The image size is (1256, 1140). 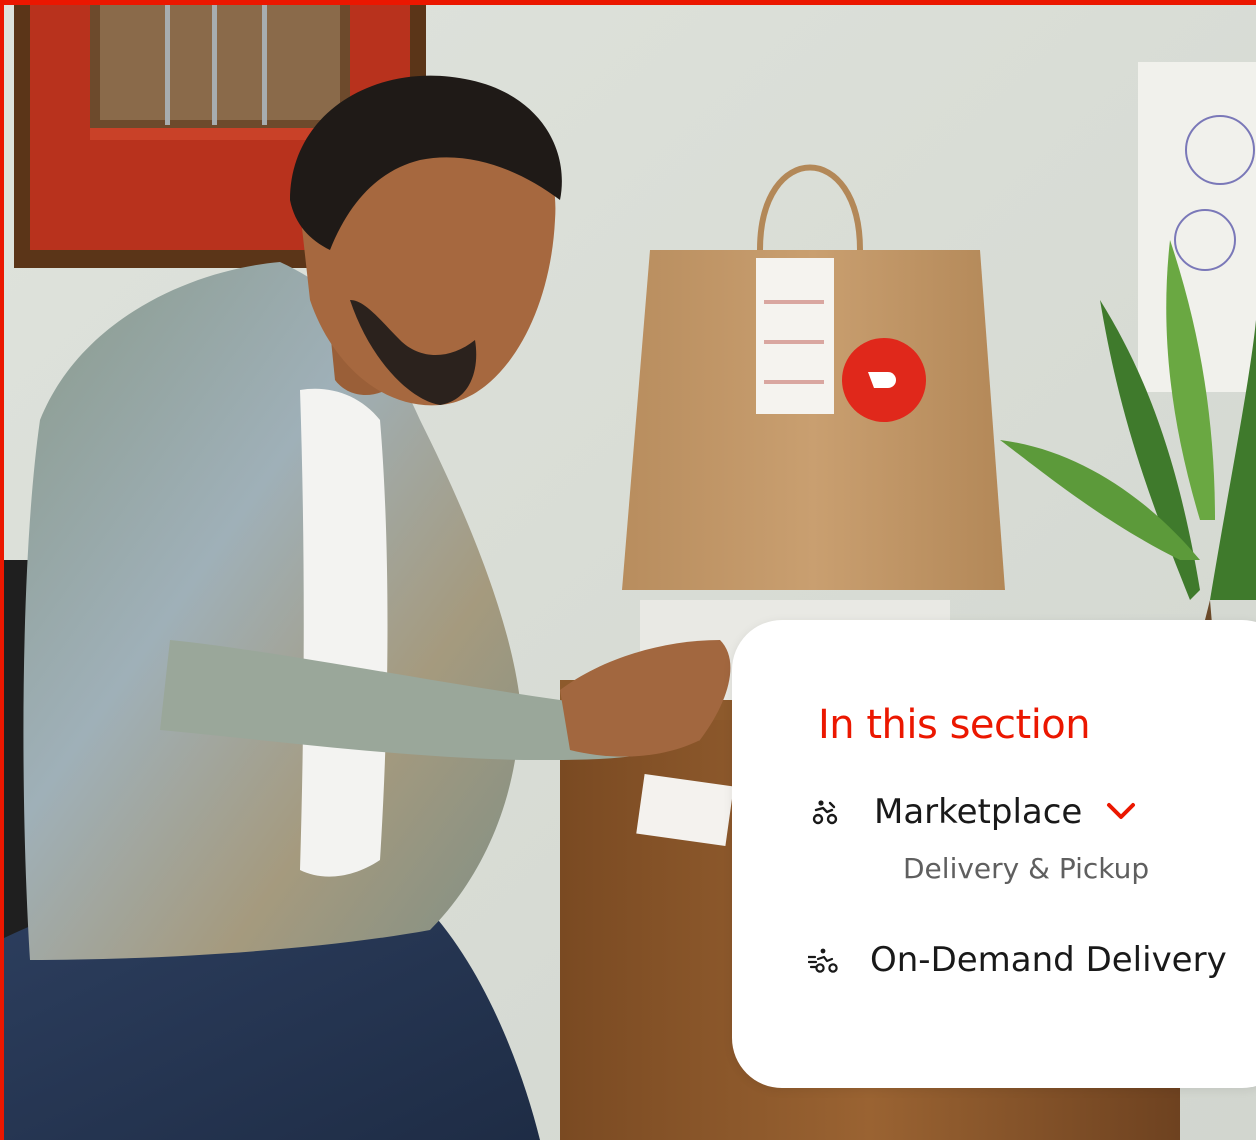 I want to click on nav-item-on-demand-delivery: On-Demand Delivery, so click(x=1017, y=960).